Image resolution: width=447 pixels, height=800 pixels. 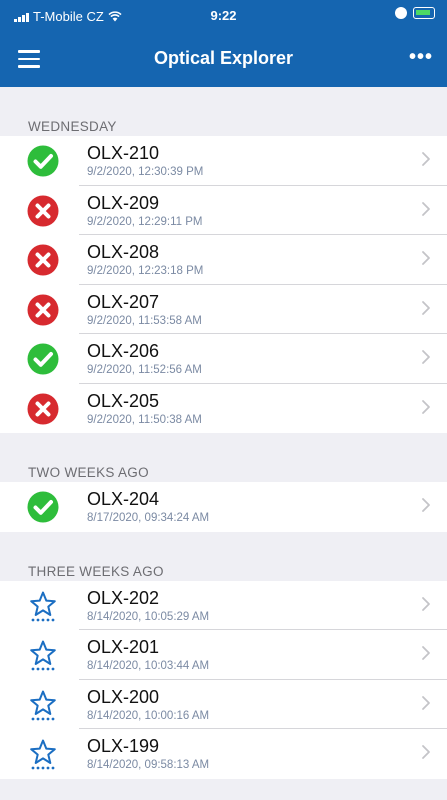 What do you see at coordinates (96, 571) in the screenshot?
I see `section-header-label: THREE WEEKS AGO` at bounding box center [96, 571].